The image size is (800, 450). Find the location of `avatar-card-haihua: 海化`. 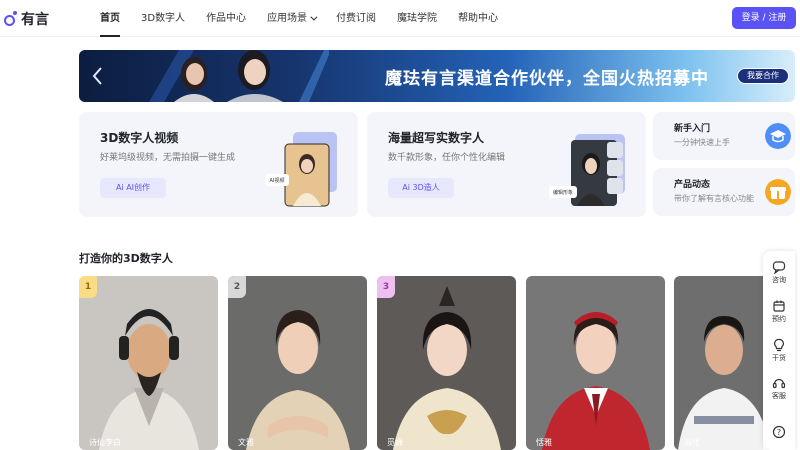

avatar-card-haihua: 海化 is located at coordinates (718, 363).